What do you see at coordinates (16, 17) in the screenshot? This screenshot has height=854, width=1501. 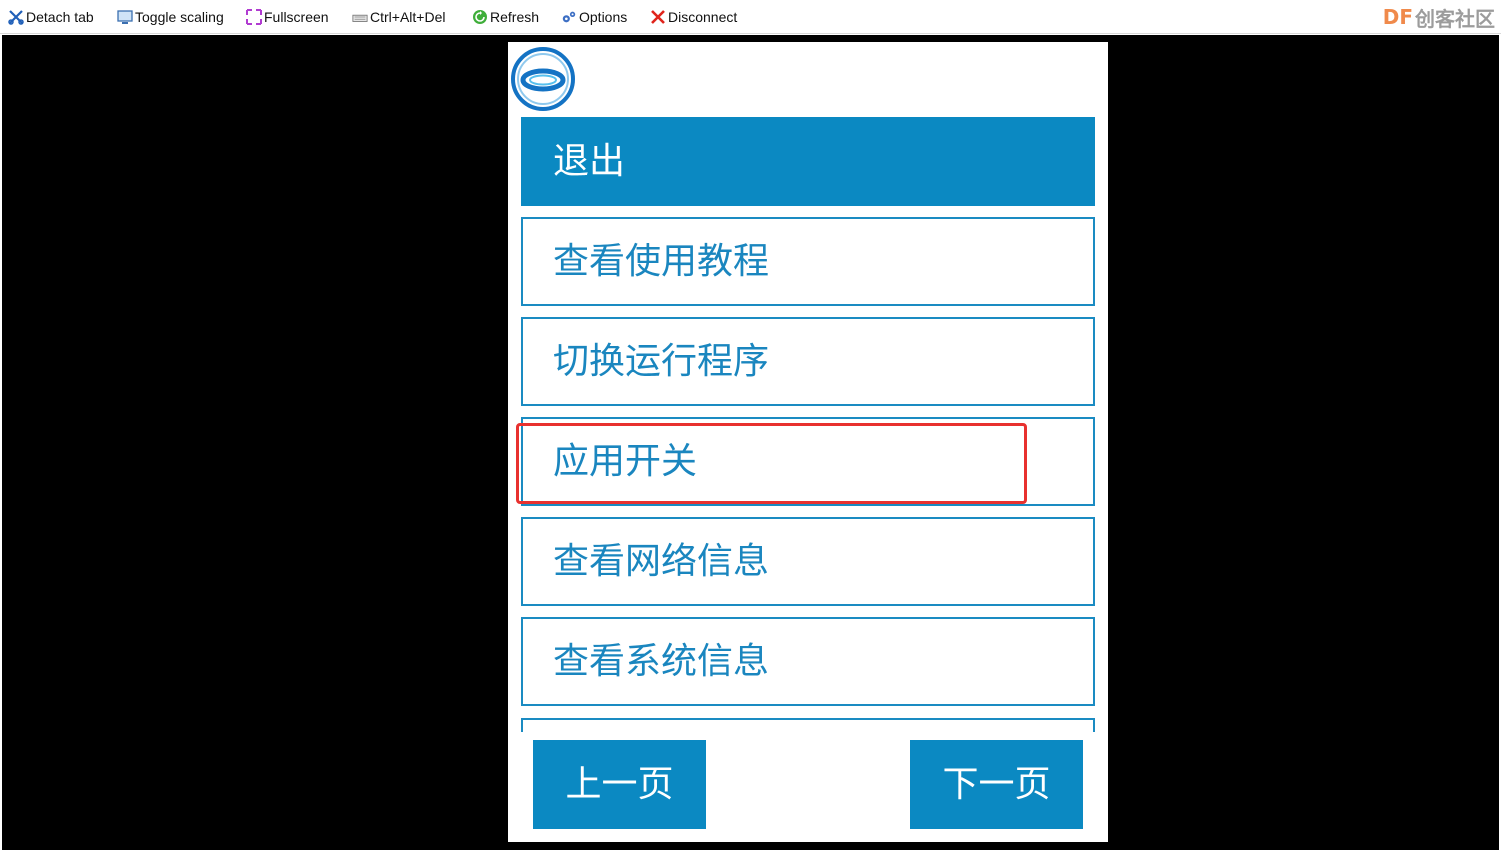 I see `scissors-icon` at bounding box center [16, 17].